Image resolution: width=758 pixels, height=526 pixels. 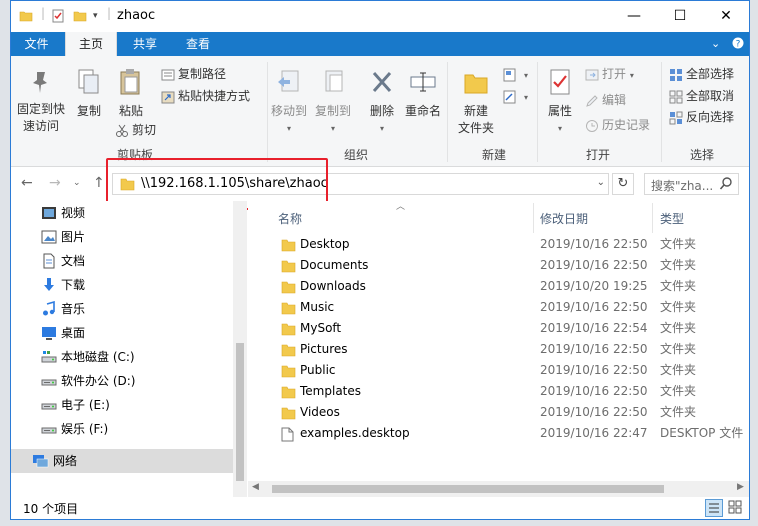 What do you see at coordinates (498, 328) in the screenshot?
I see `file-row: MySoft 2019/10/16 22:54 文件夹` at bounding box center [498, 328].